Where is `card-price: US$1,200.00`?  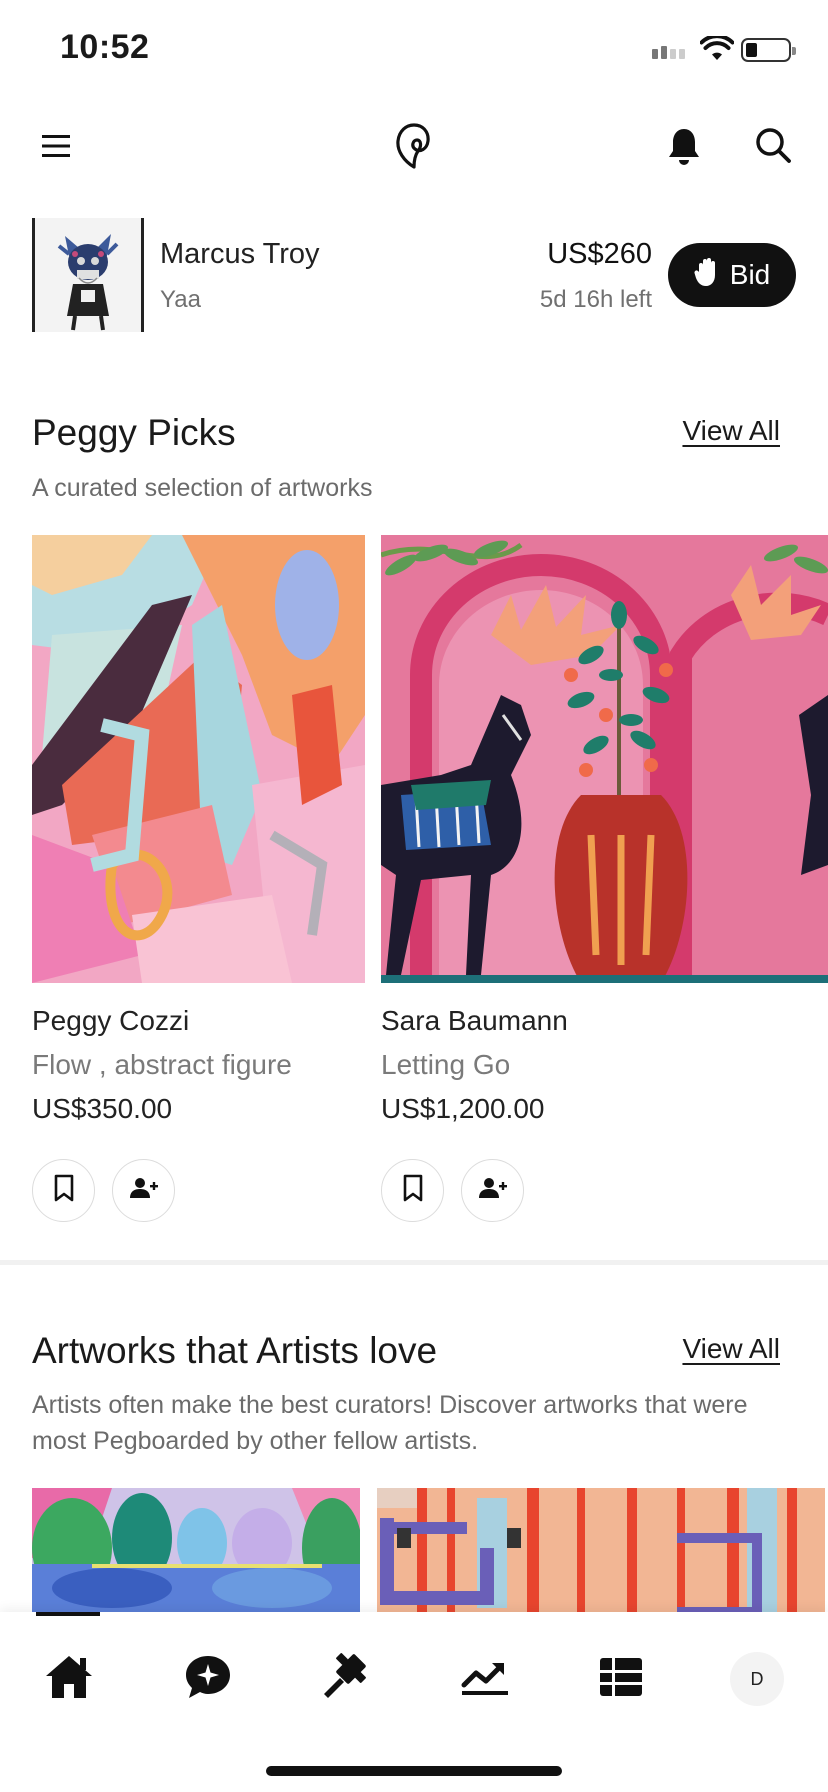 card-price: US$1,200.00 is located at coordinates (463, 1108).